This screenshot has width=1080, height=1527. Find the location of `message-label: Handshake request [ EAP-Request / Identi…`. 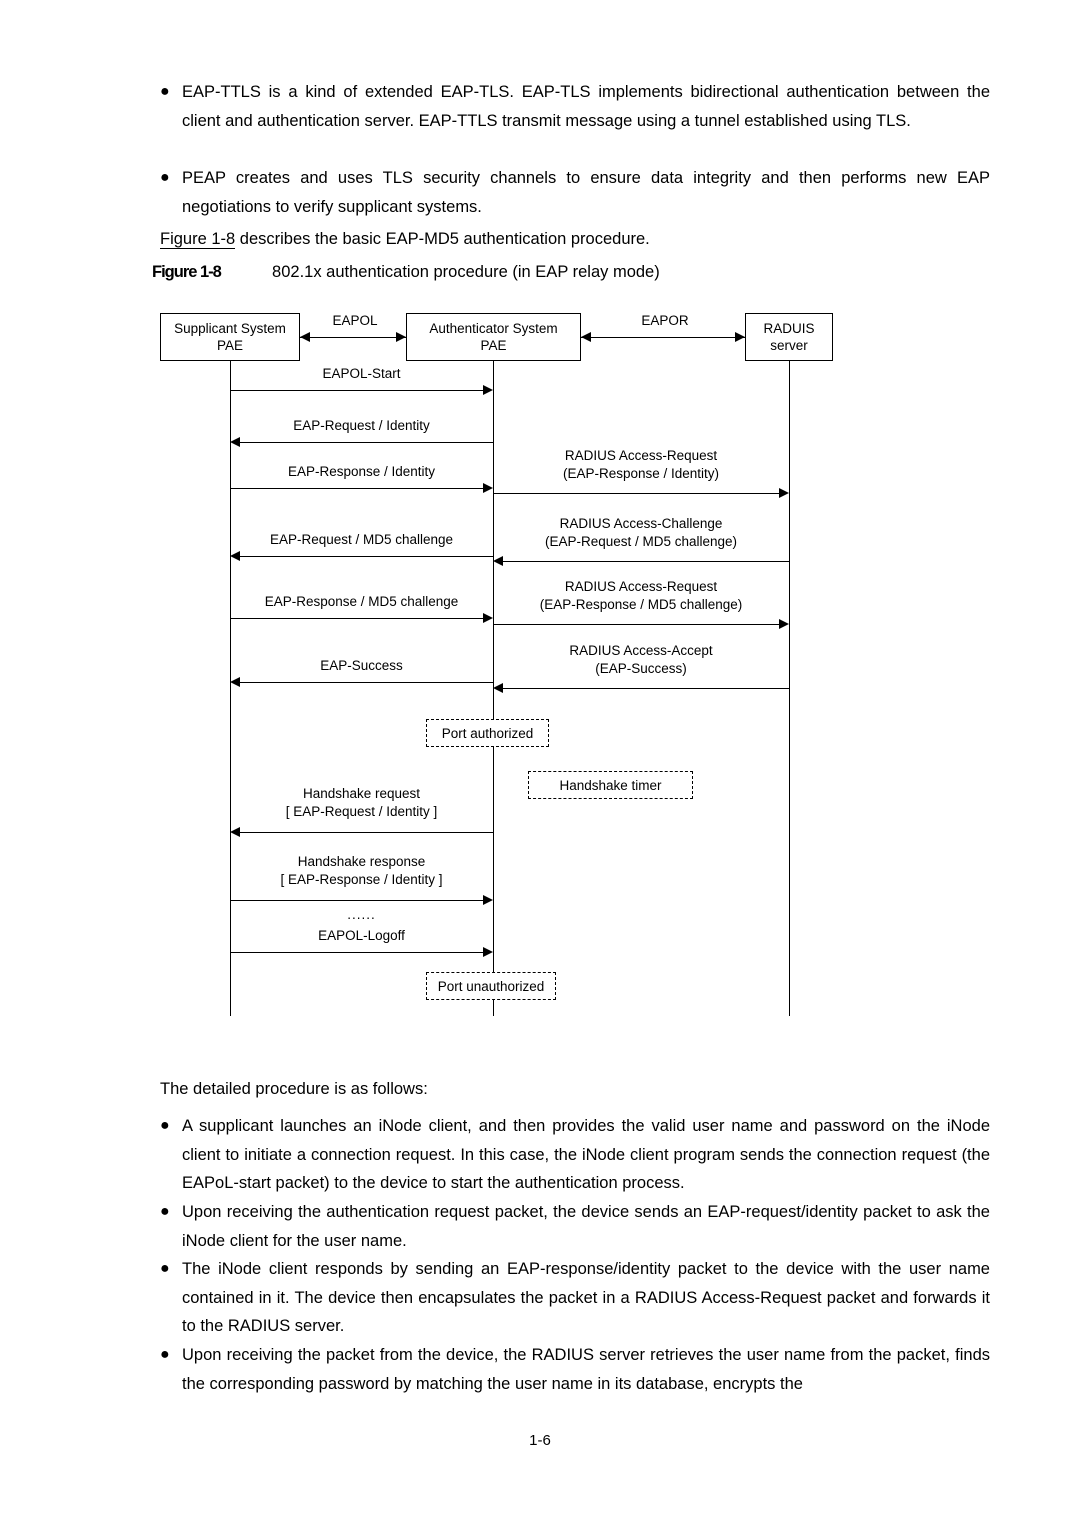

message-label: Handshake request [ EAP-Request / Identi… is located at coordinates (361, 802).